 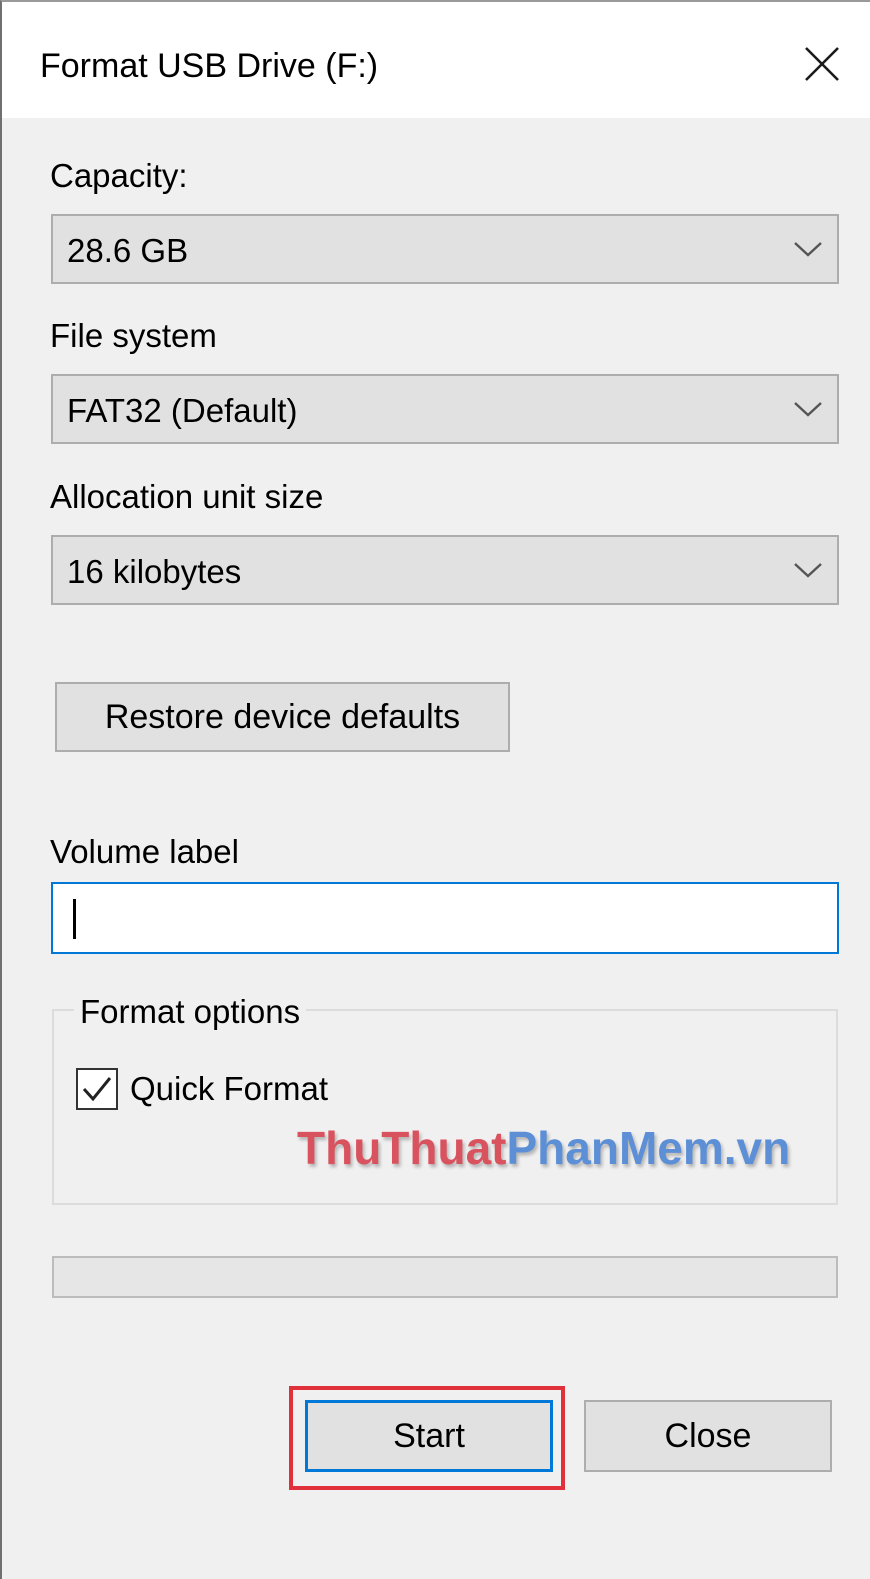 I want to click on quick-format-label: Quick Format, so click(x=229, y=1089).